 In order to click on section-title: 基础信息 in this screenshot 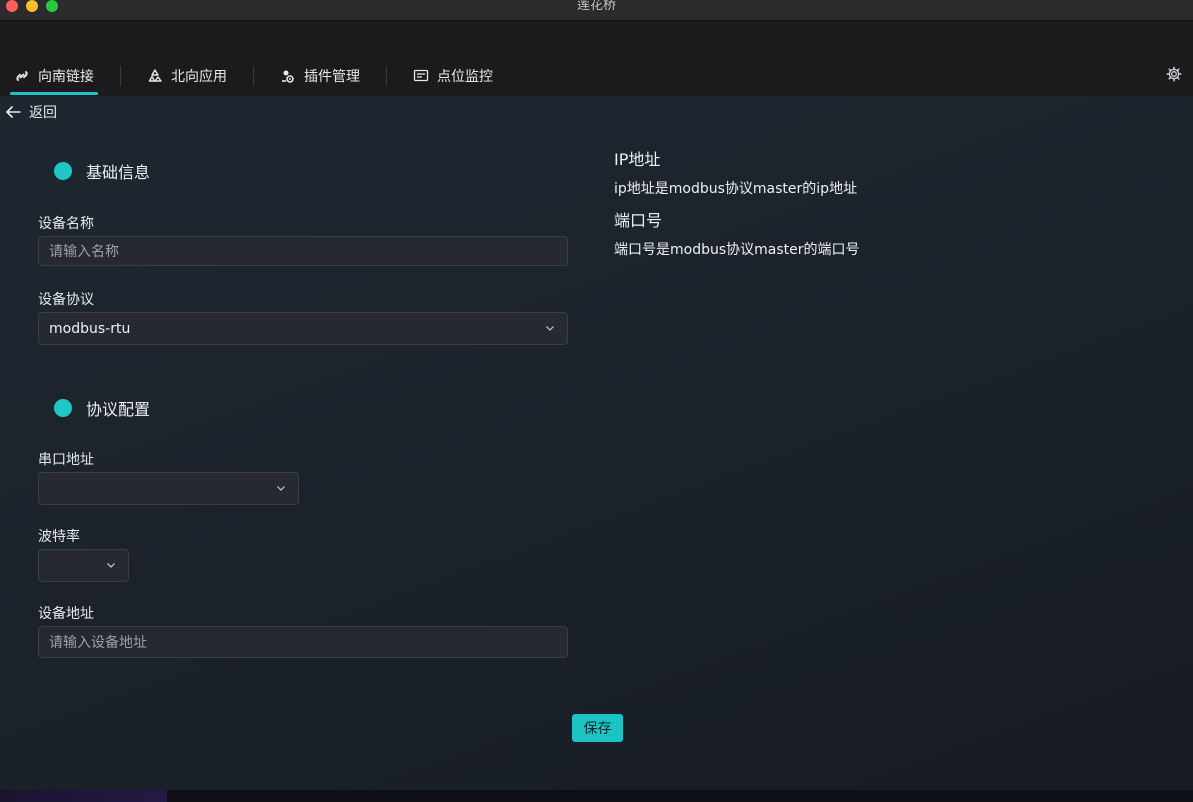, I will do `click(118, 172)`.